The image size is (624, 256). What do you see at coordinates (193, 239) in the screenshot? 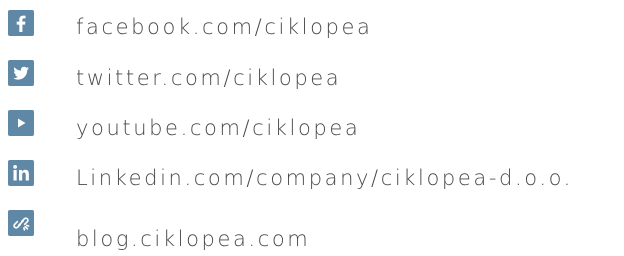
I see `blog-link: blog.ciklopea.com` at bounding box center [193, 239].